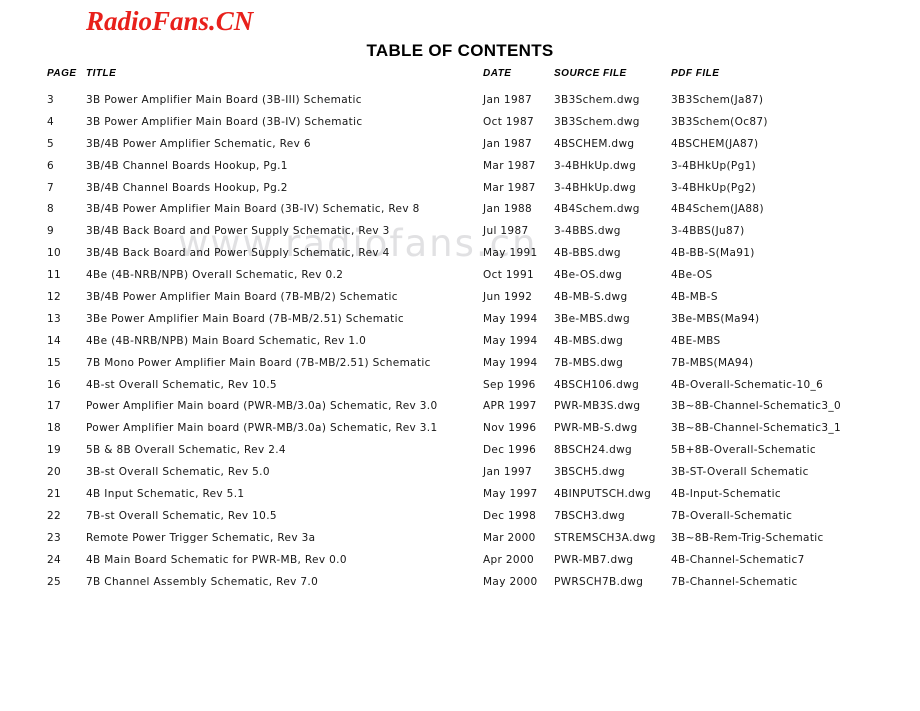 This screenshot has width=920, height=711. Describe the element at coordinates (712, 362) in the screenshot. I see `cell-pdf-file: 7B-MBS(MA94)` at that location.